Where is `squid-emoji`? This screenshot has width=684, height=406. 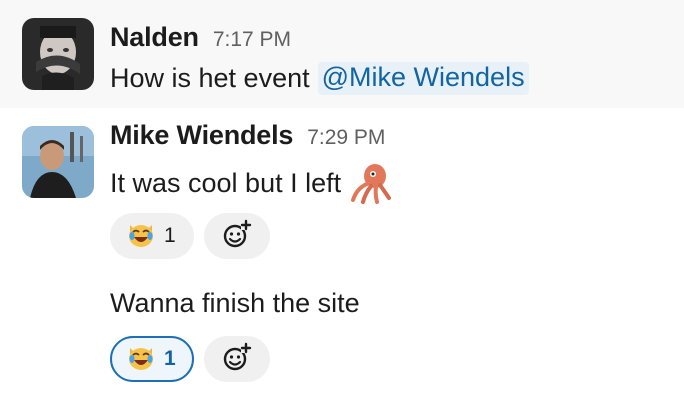 squid-emoji is located at coordinates (370, 183).